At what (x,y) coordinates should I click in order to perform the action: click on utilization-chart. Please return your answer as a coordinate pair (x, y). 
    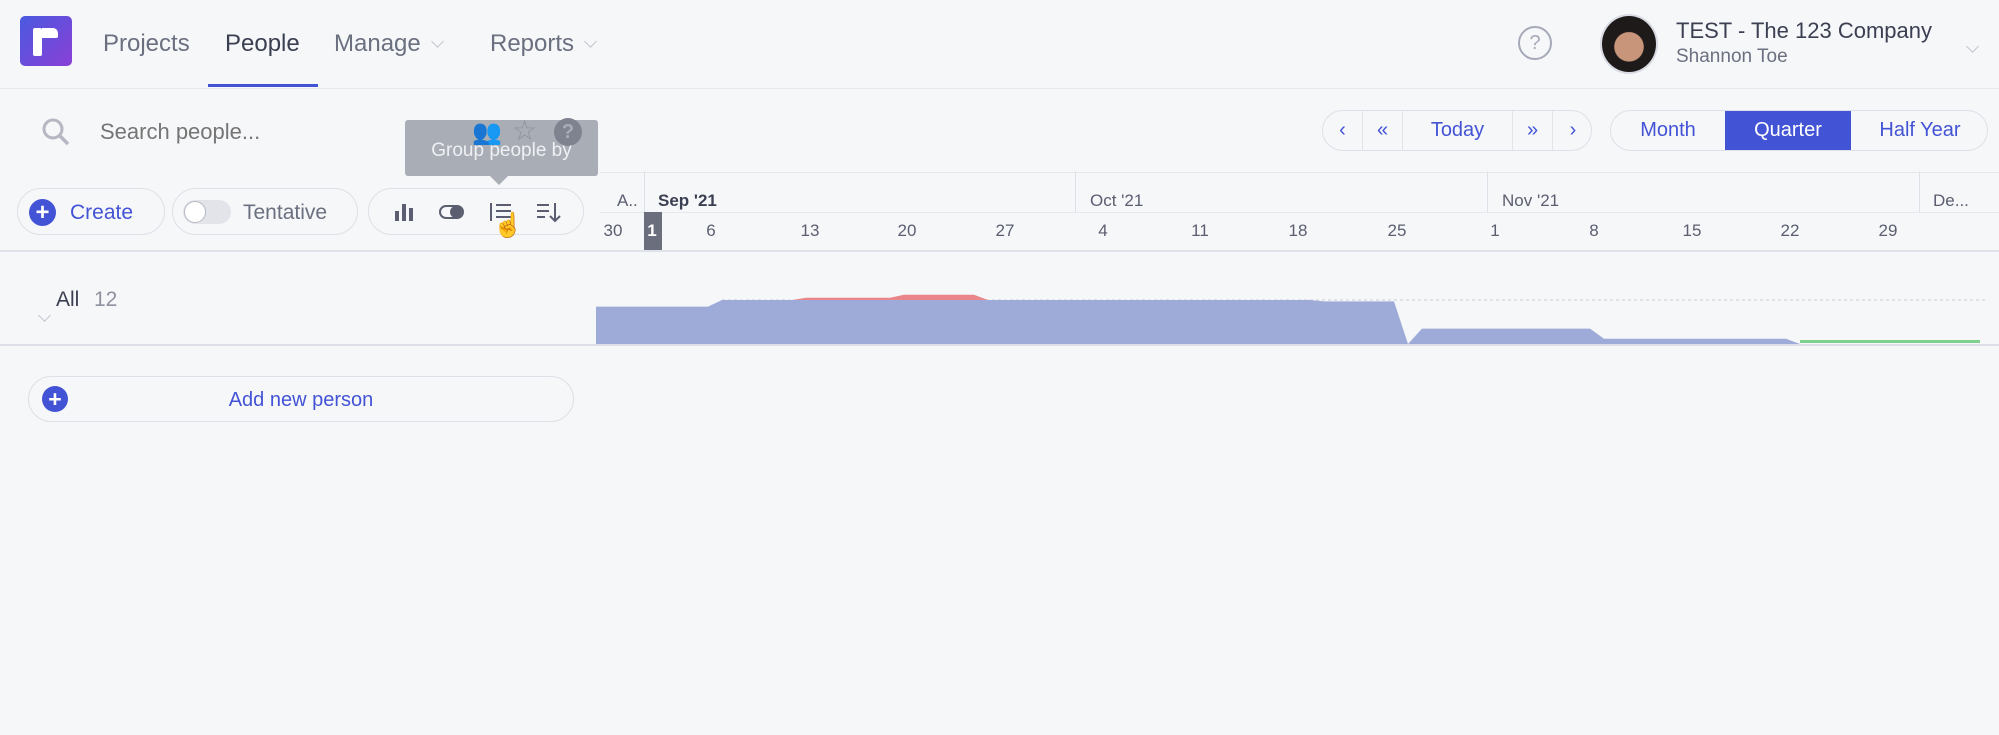
    Looking at the image, I should click on (1290, 319).